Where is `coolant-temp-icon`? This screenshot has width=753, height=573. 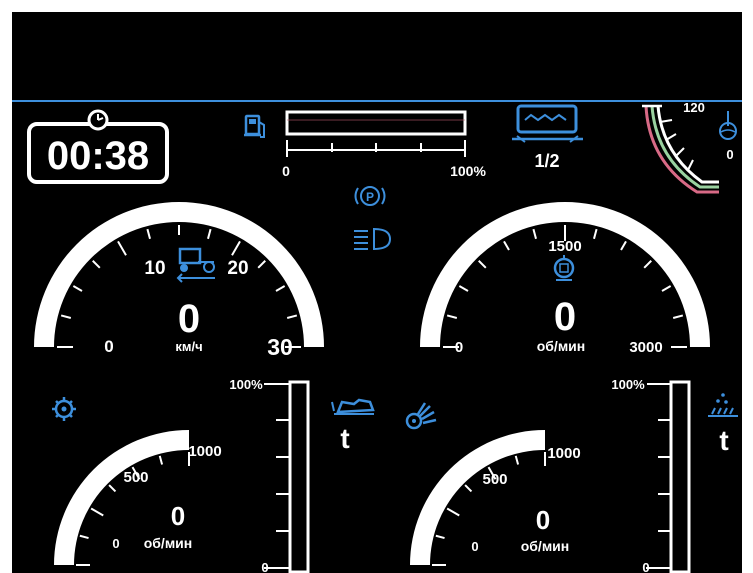
coolant-temp-icon is located at coordinates (728, 125).